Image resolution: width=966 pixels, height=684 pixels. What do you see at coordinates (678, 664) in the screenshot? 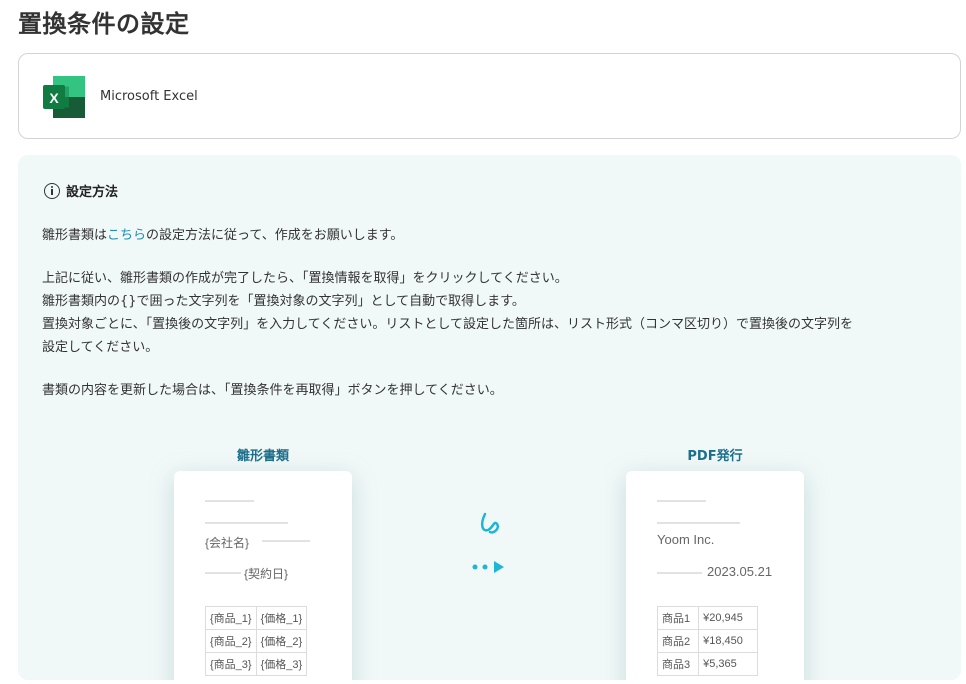
I see `table-cell: 商品3` at bounding box center [678, 664].